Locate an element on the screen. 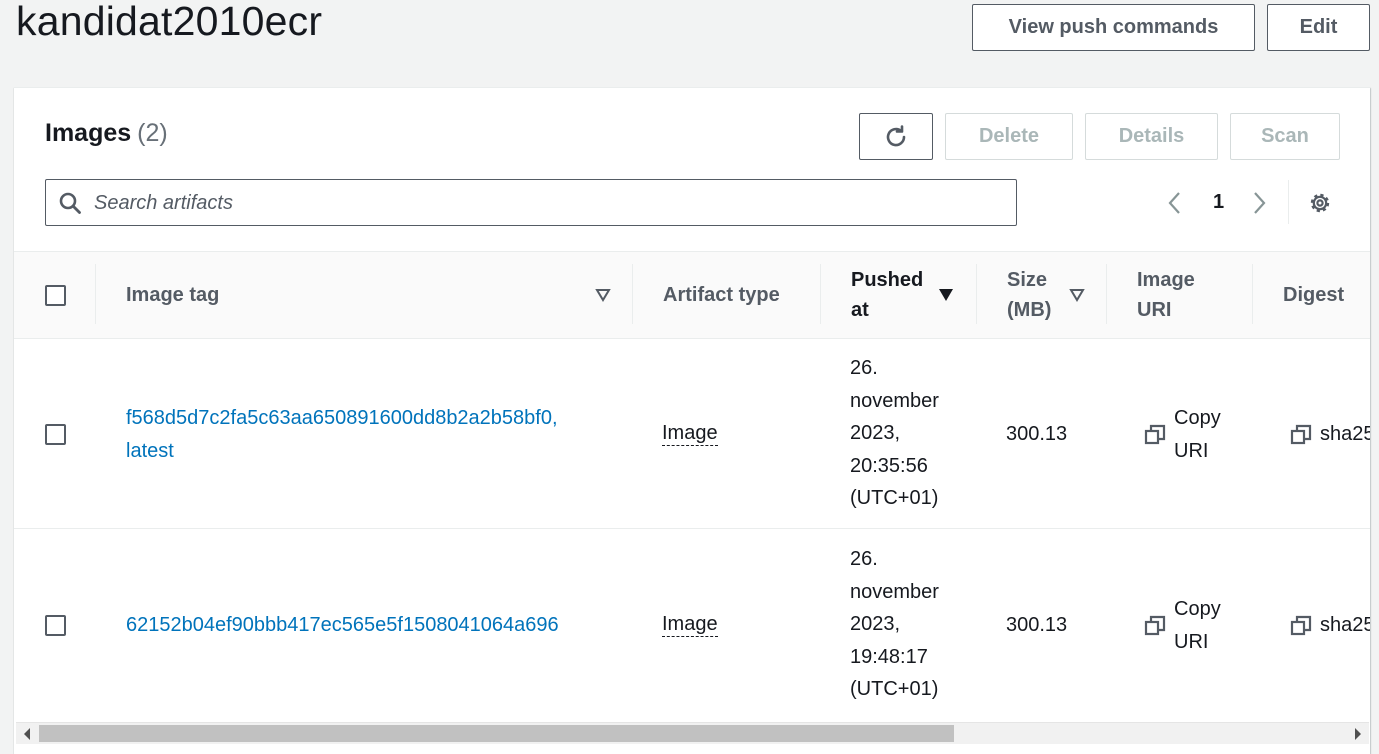  images-title-text: Images is located at coordinates (88, 133).